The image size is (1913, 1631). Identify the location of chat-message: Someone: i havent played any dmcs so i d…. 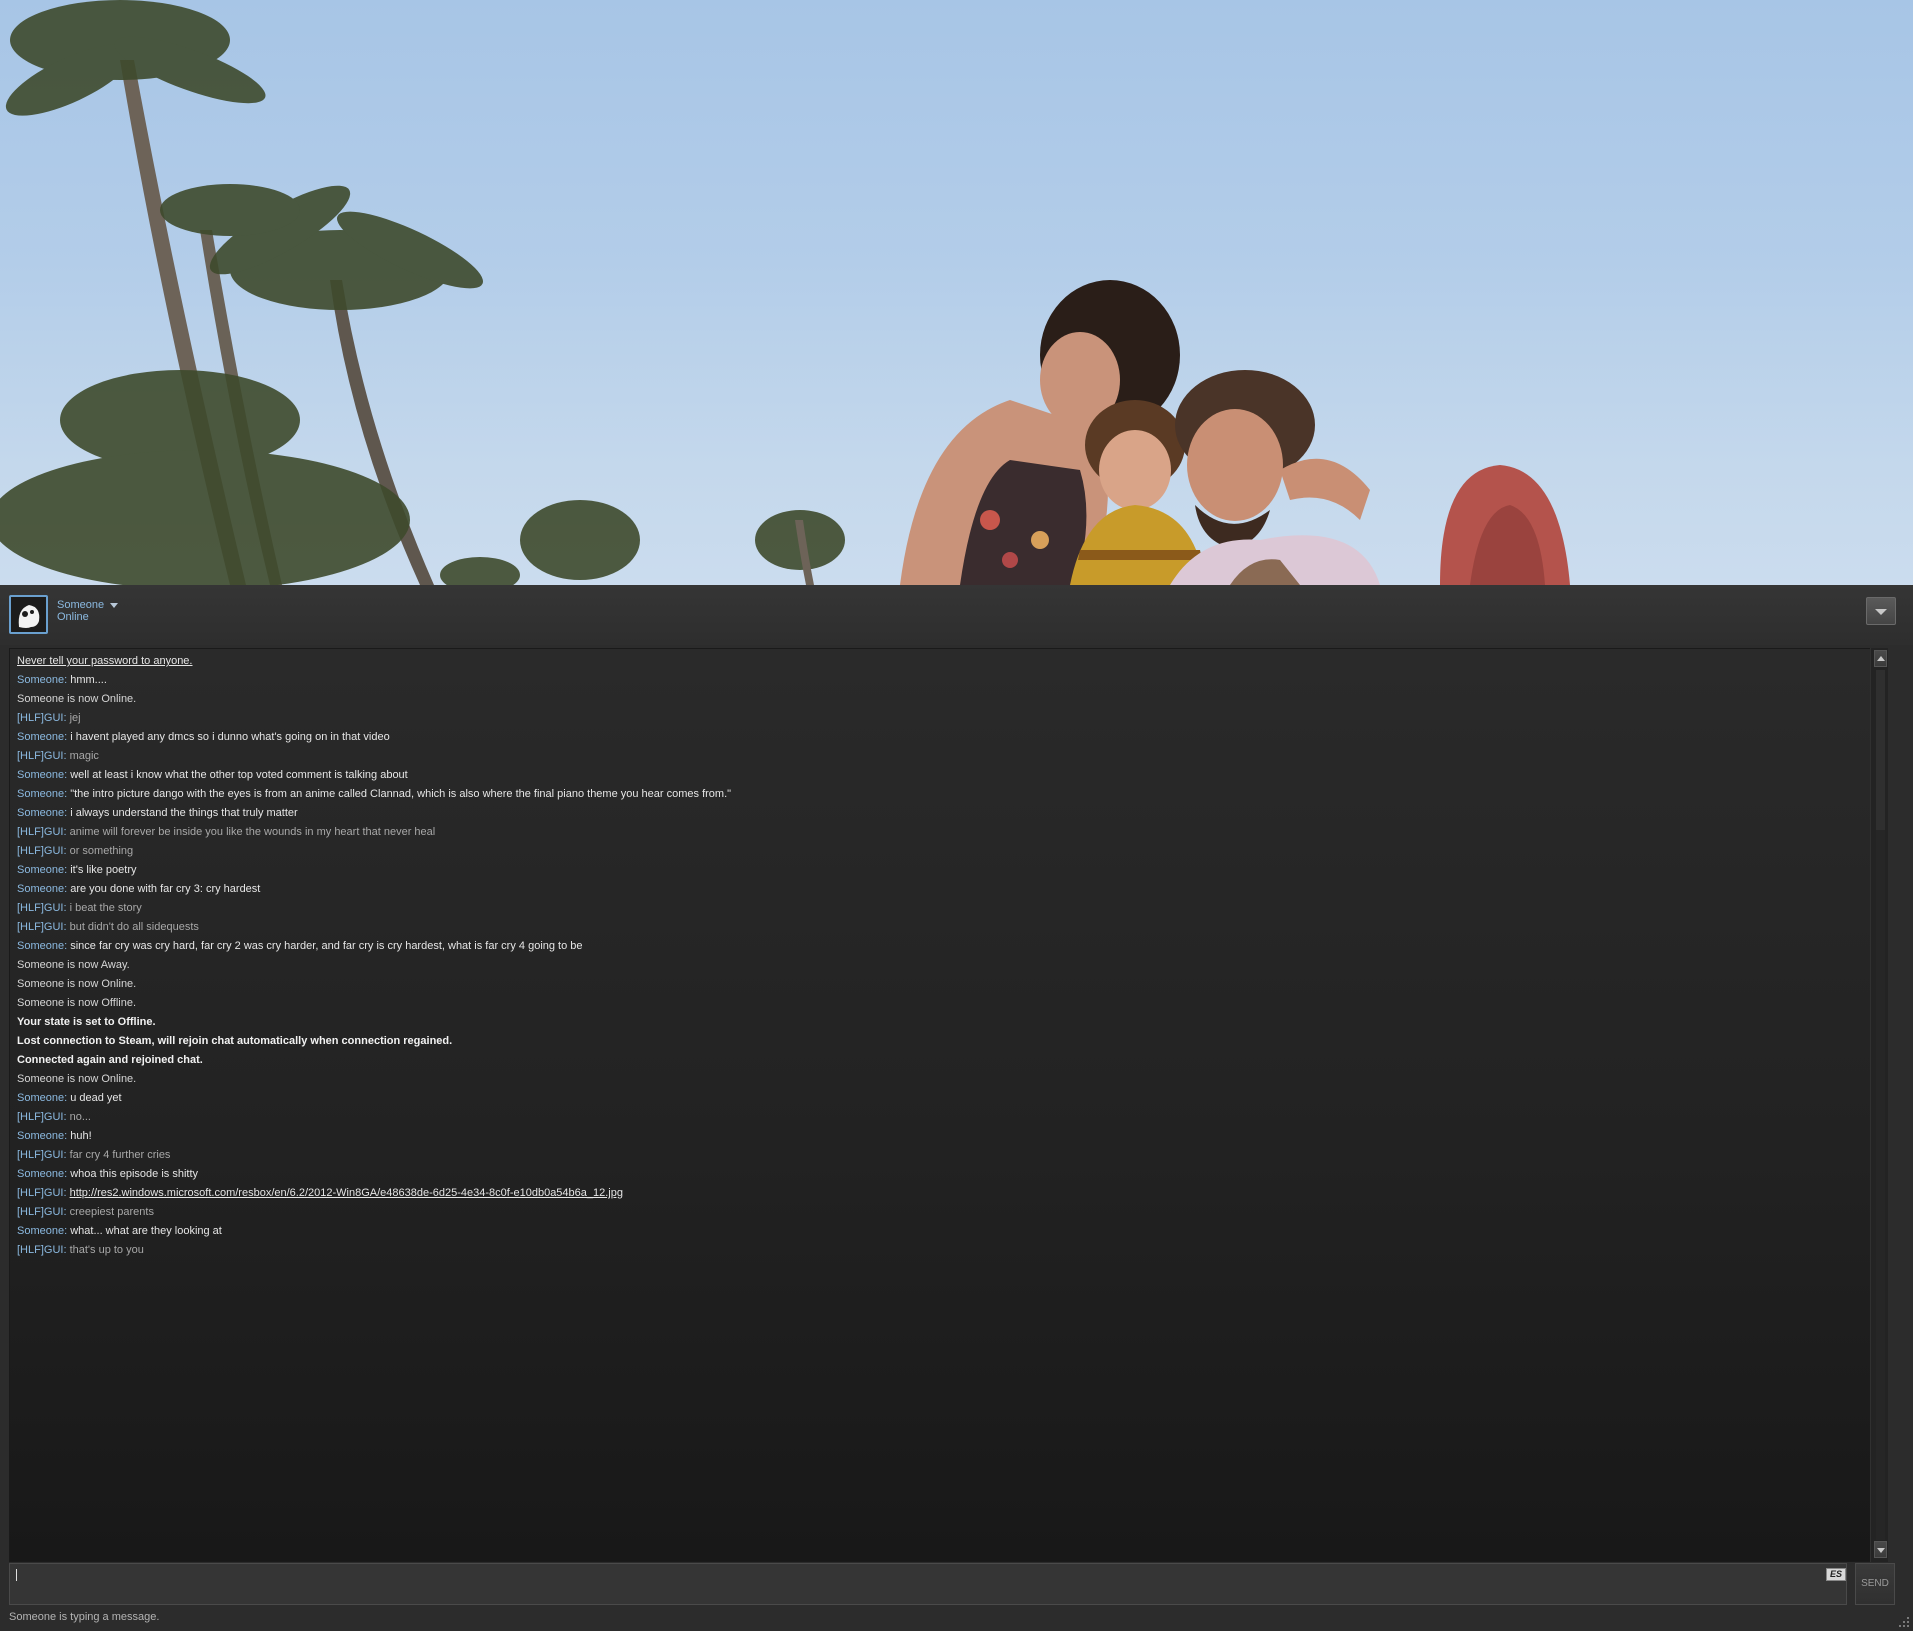
(937, 737).